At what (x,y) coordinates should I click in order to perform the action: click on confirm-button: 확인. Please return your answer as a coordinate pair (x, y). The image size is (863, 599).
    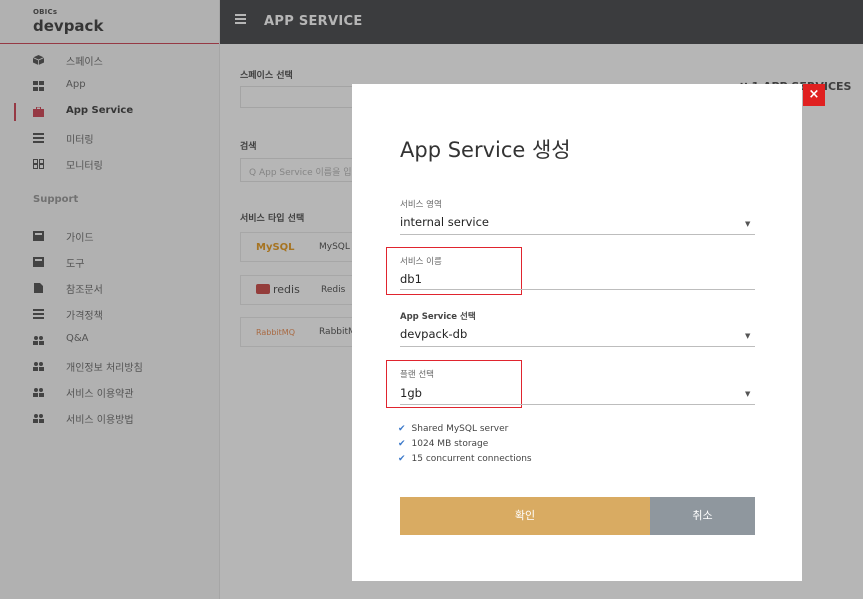
    Looking at the image, I should click on (525, 516).